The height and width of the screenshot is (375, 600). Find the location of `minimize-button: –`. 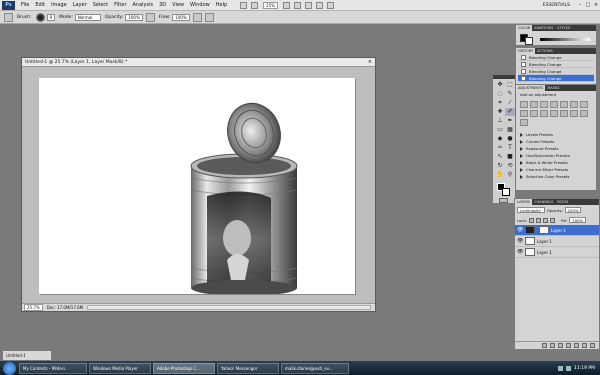

minimize-button: – is located at coordinates (580, 5).